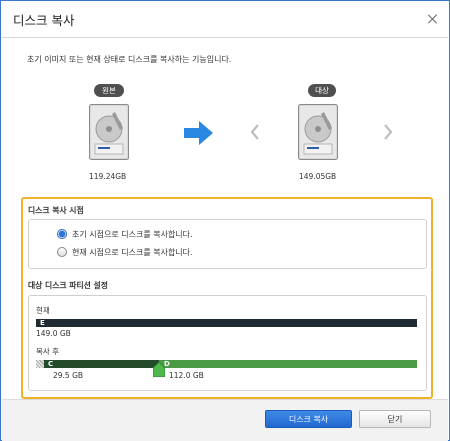 The width and height of the screenshot is (450, 441). What do you see at coordinates (225, 37) in the screenshot?
I see `header-divider` at bounding box center [225, 37].